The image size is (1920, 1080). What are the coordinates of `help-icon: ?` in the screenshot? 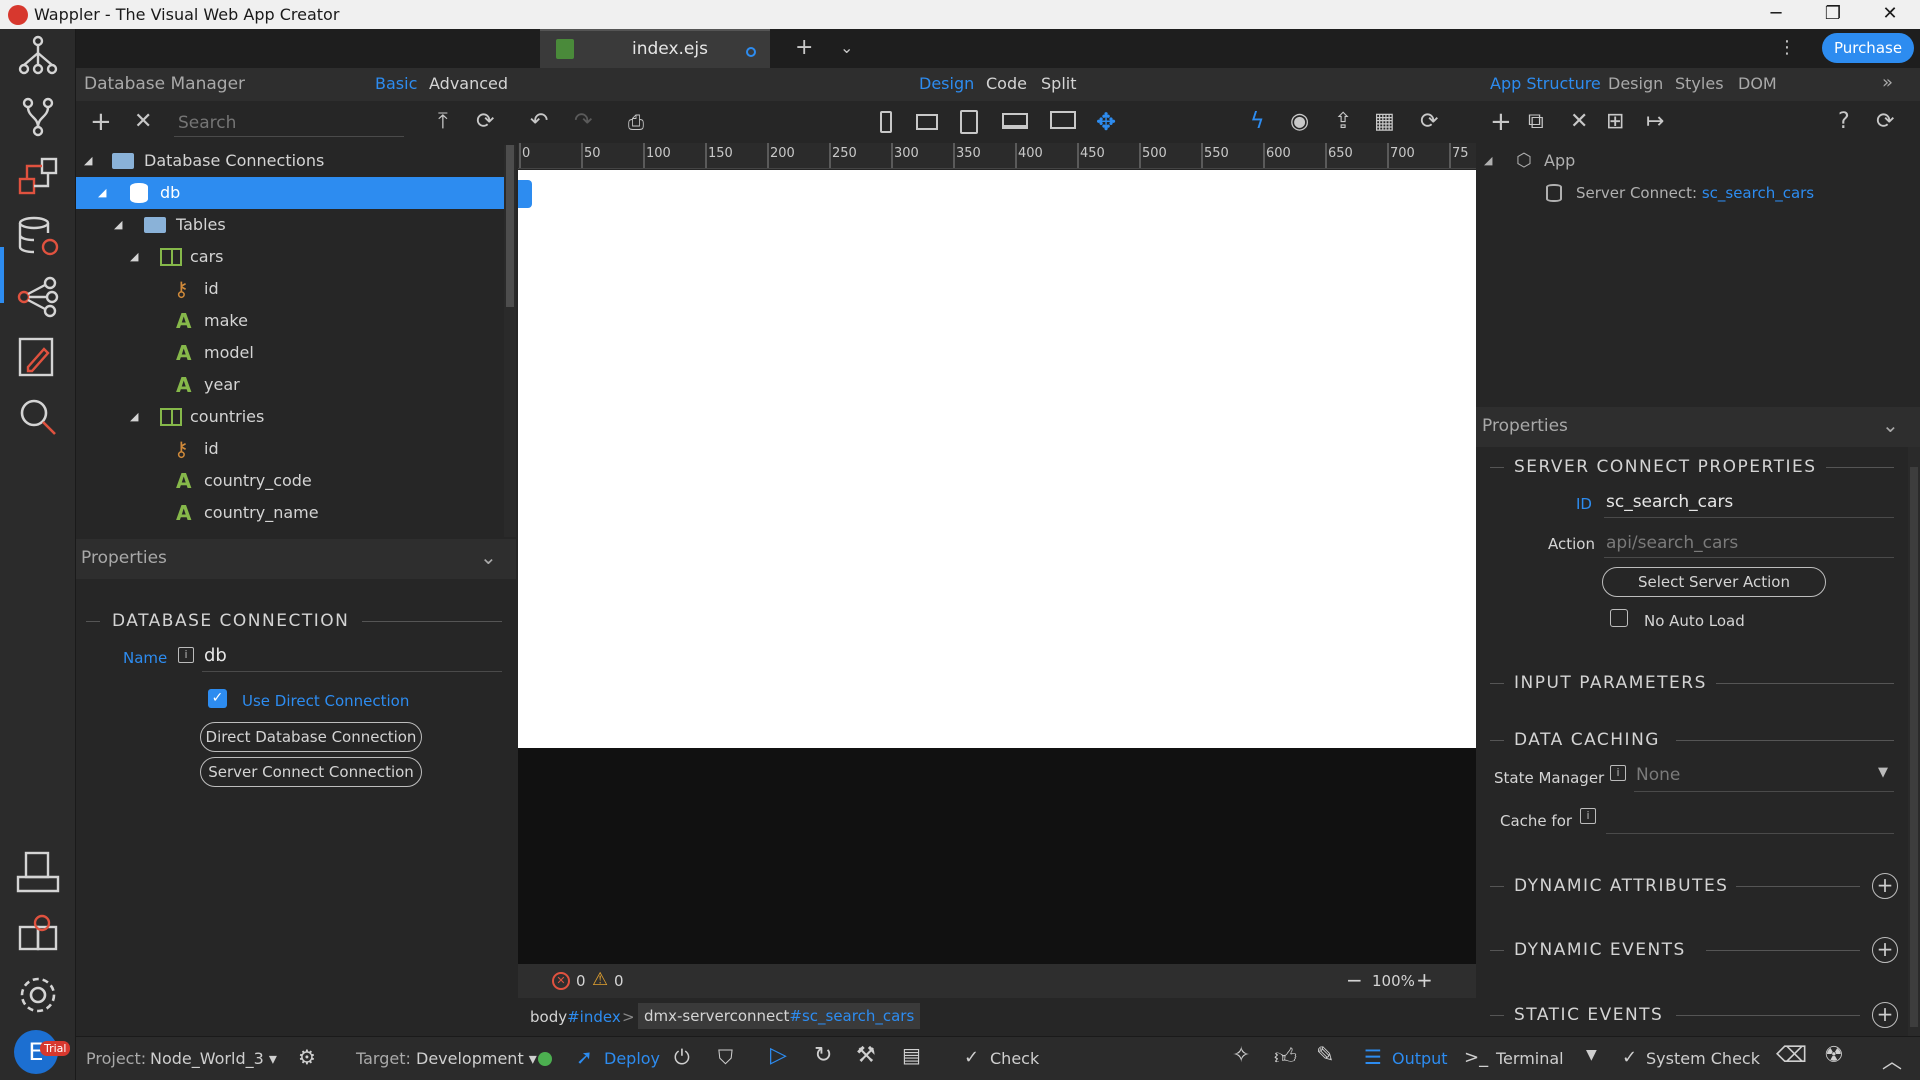 It's located at (1844, 122).